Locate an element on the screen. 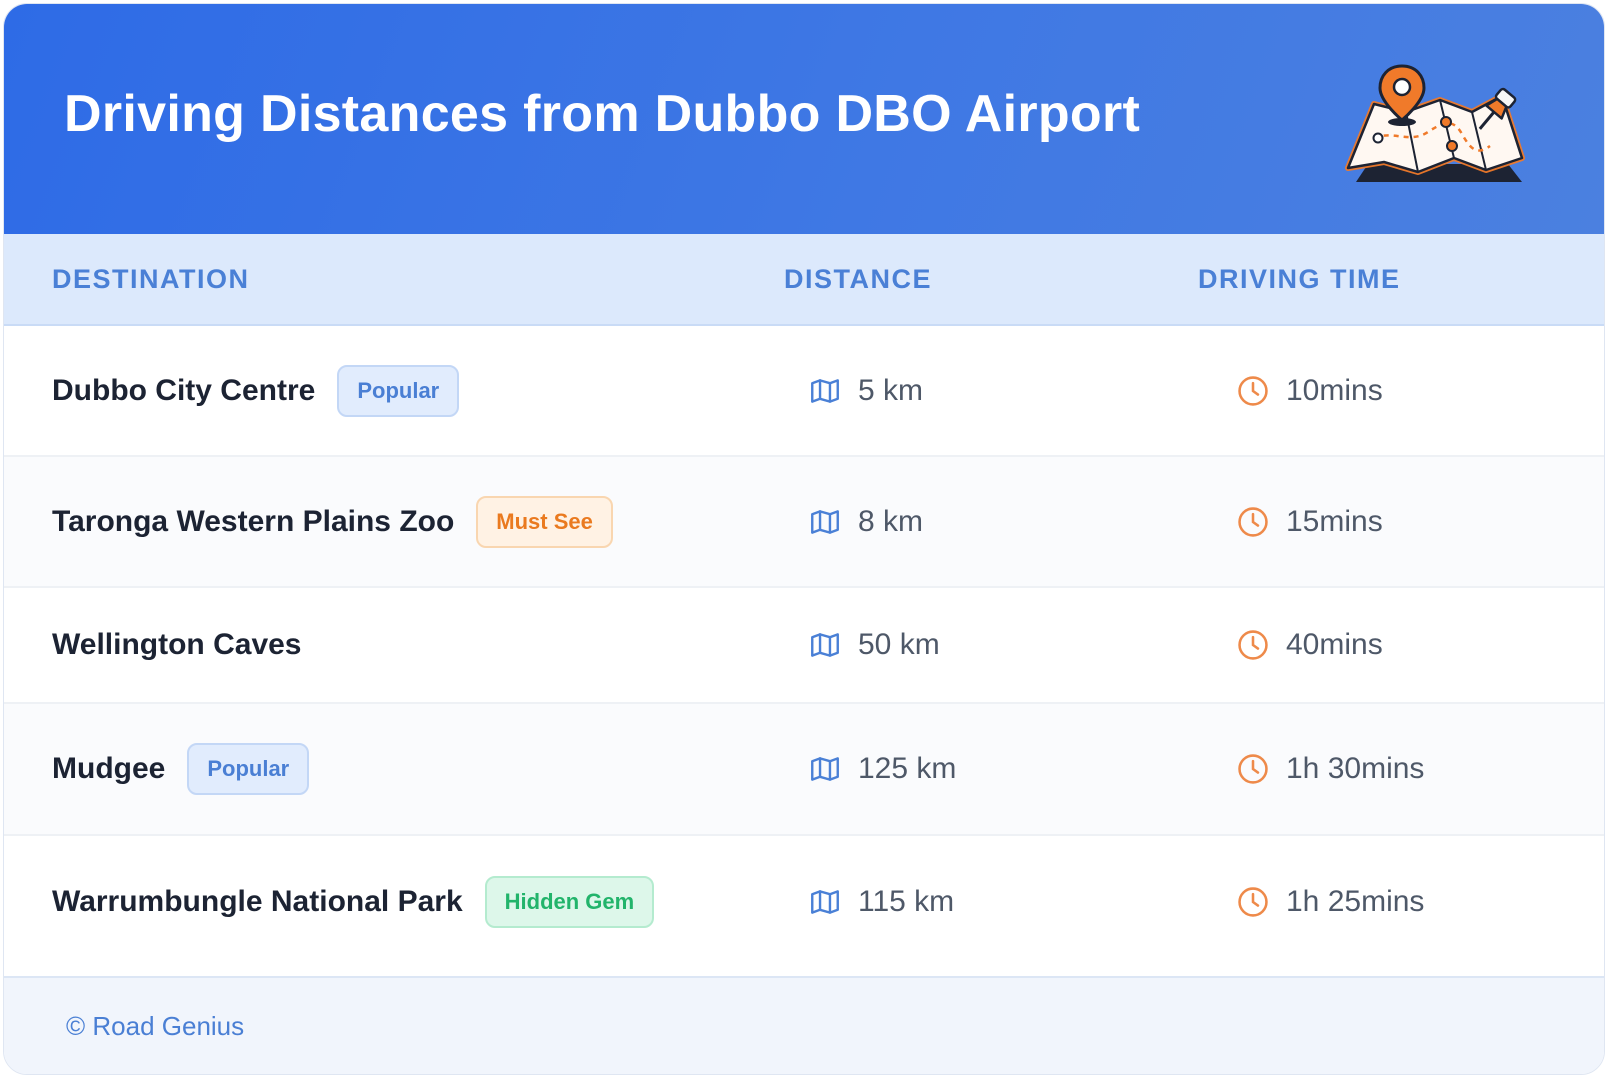  driving-time-value: 10mins is located at coordinates (1334, 390).